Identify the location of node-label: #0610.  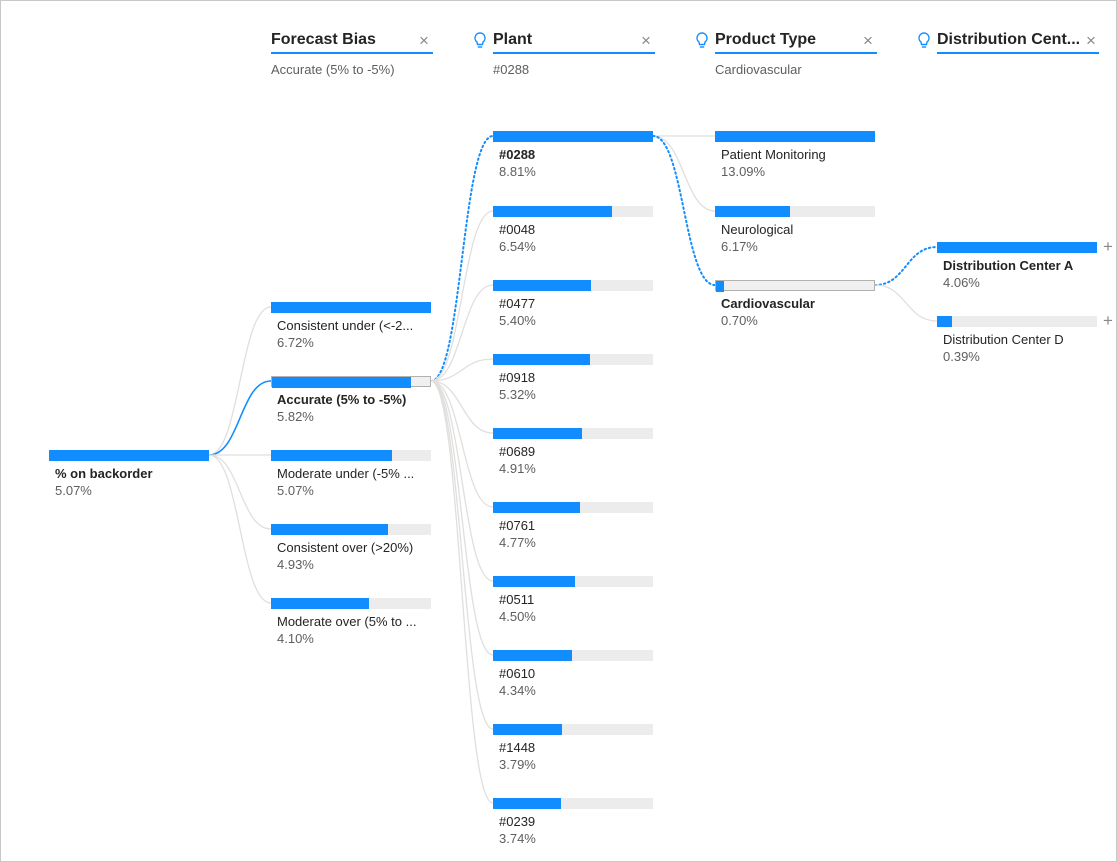
(517, 673).